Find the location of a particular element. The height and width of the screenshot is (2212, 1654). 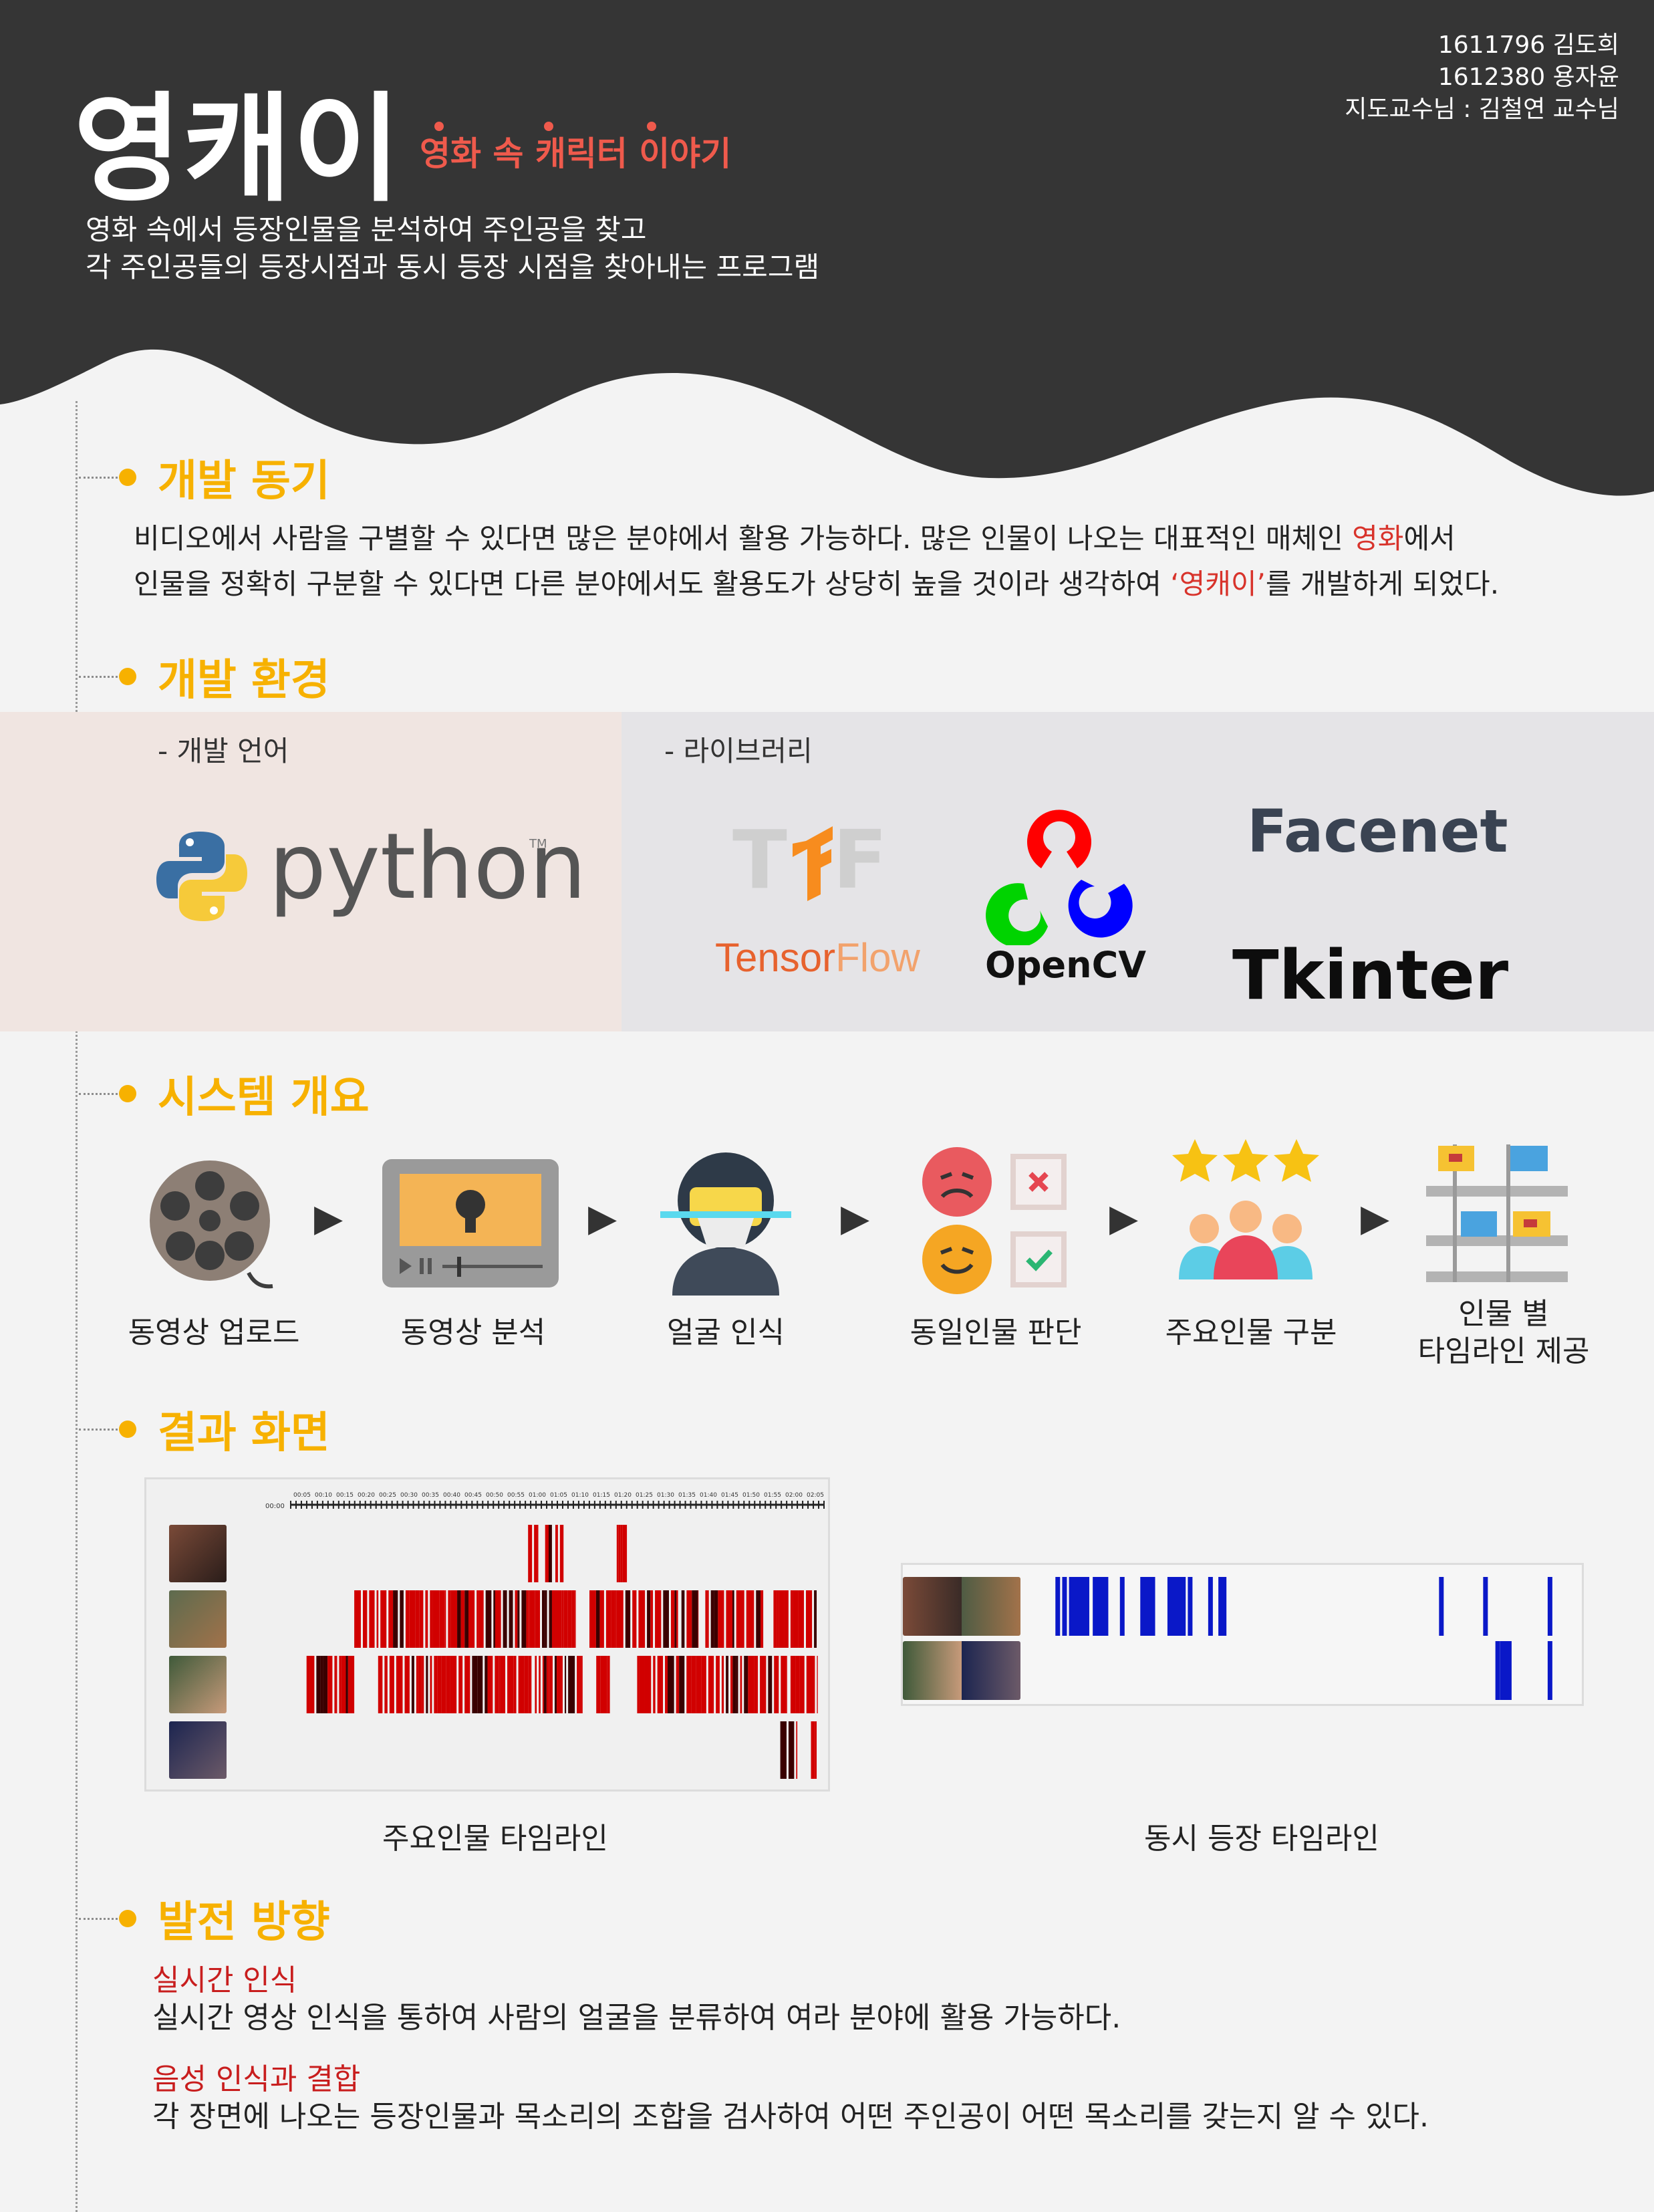

facenet-wordmark: Facenet is located at coordinates (1377, 831).